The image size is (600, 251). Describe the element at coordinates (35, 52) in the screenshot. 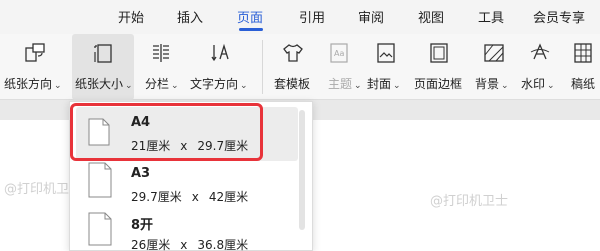

I see `orientation-icon` at that location.